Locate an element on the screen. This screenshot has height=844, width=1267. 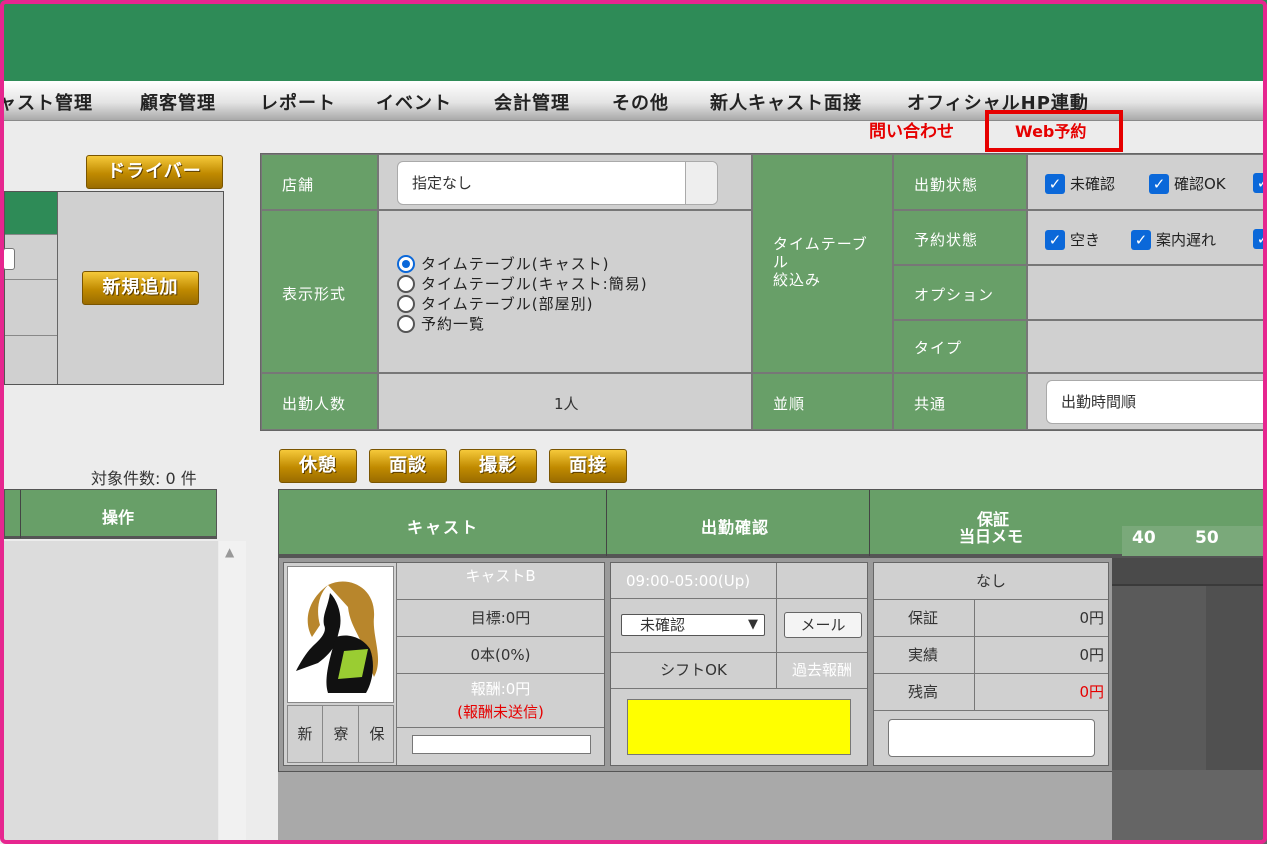
interview-button: 面接 is located at coordinates (588, 466).